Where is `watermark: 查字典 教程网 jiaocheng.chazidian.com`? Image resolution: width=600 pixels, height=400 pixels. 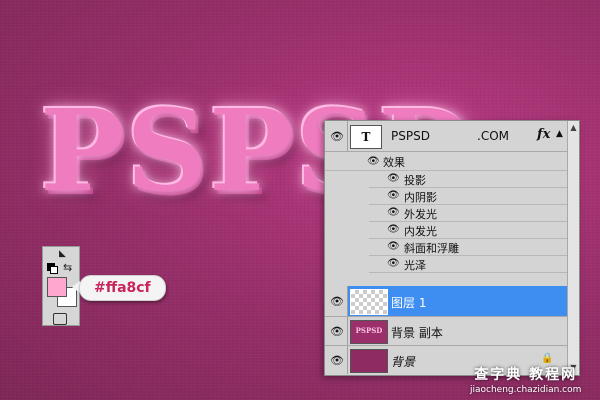
watermark: 查字典 教程网 jiaocheng.chazidian.com is located at coordinates (525, 379).